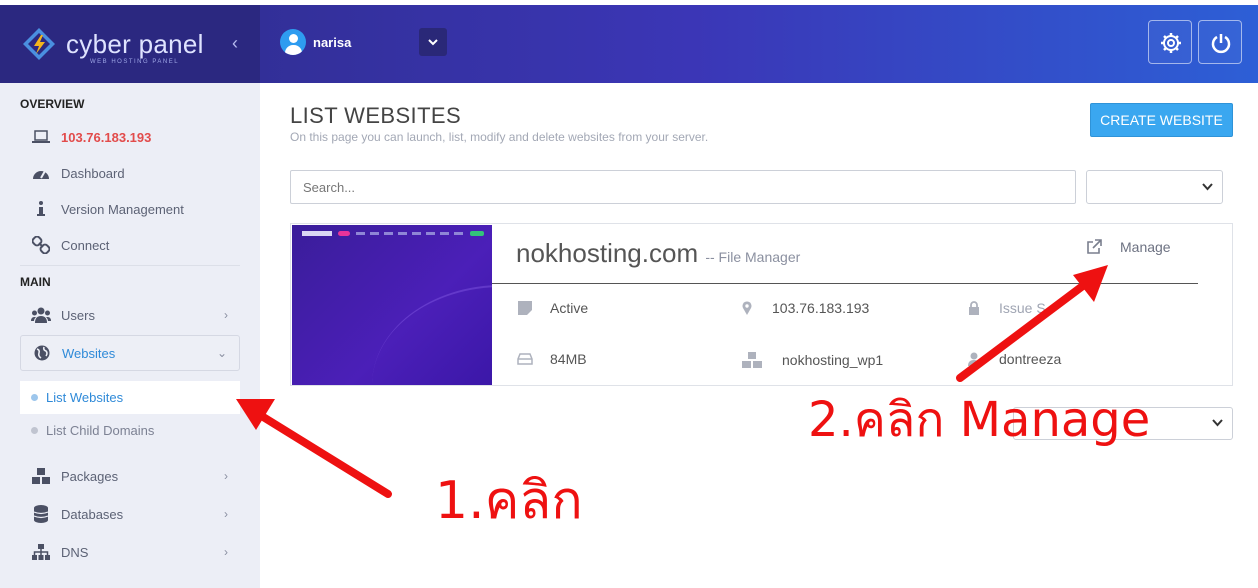 The image size is (1258, 588). I want to click on annotation-step-2: 2.คลิก Manage, so click(979, 420).